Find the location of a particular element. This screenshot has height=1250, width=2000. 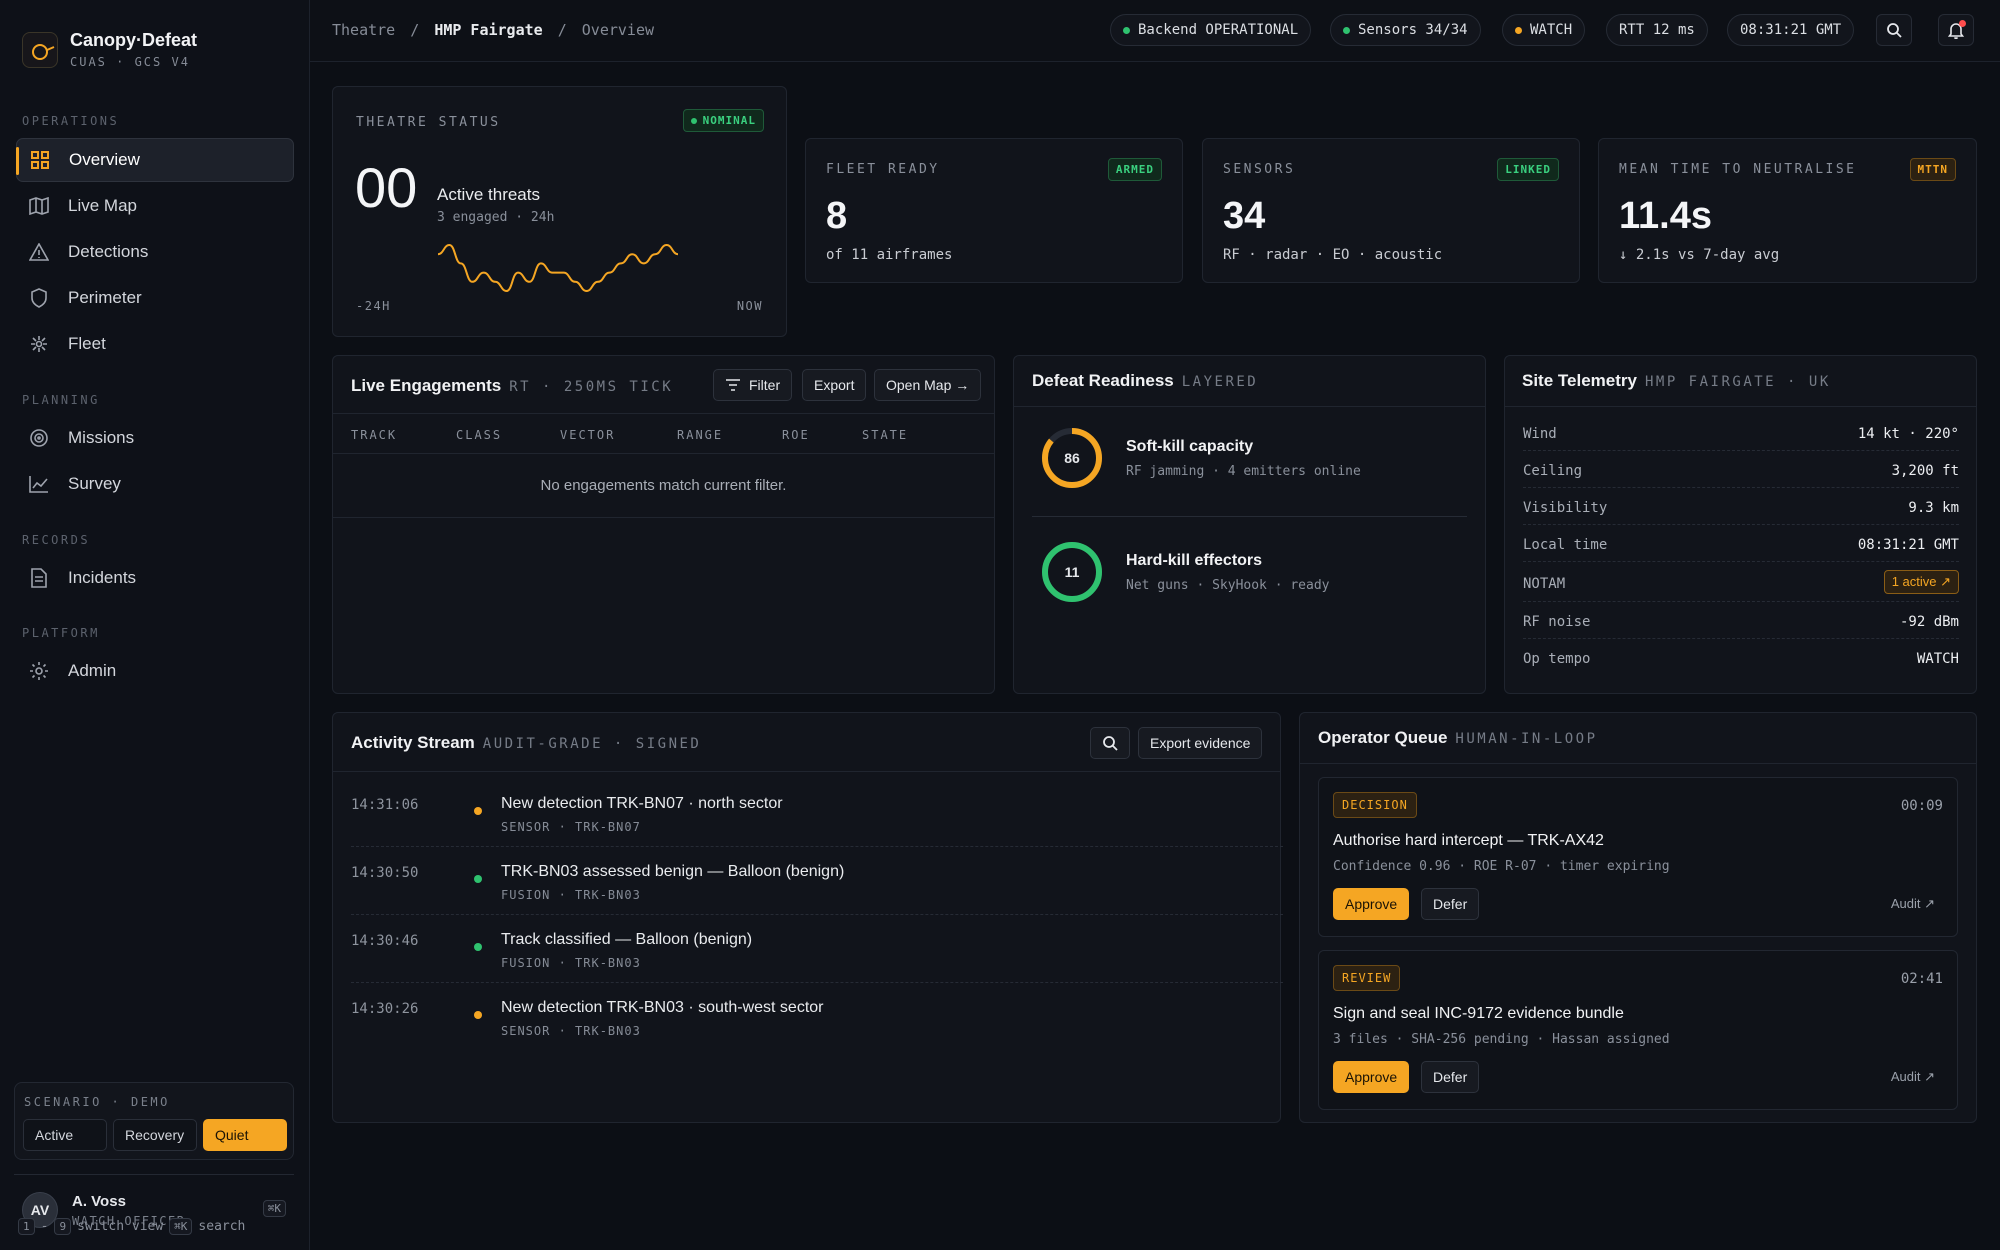

posture-pill: WATCH is located at coordinates (1544, 30).